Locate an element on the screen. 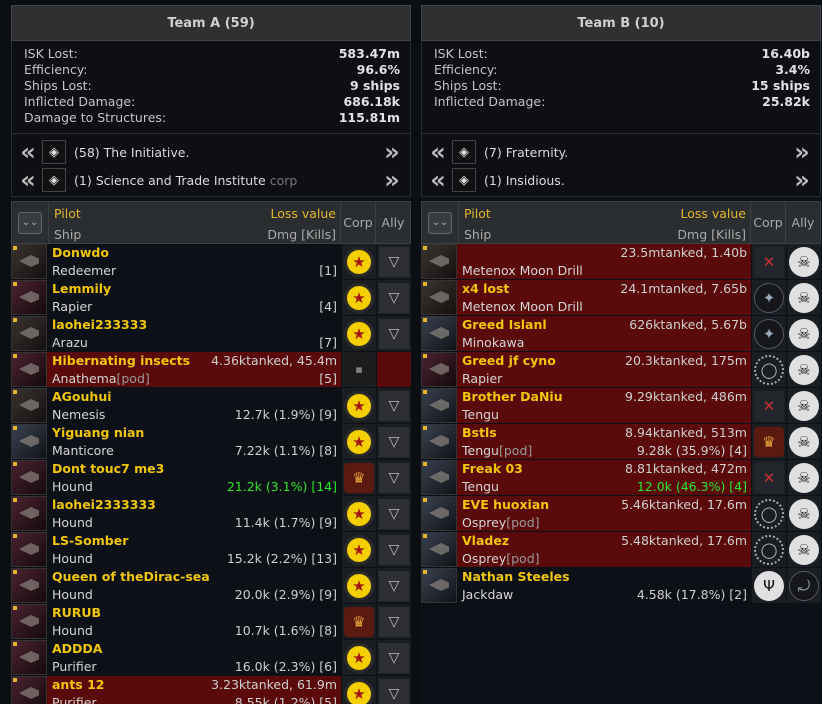 The height and width of the screenshot is (704, 822). ally-header: Ally is located at coordinates (392, 222).